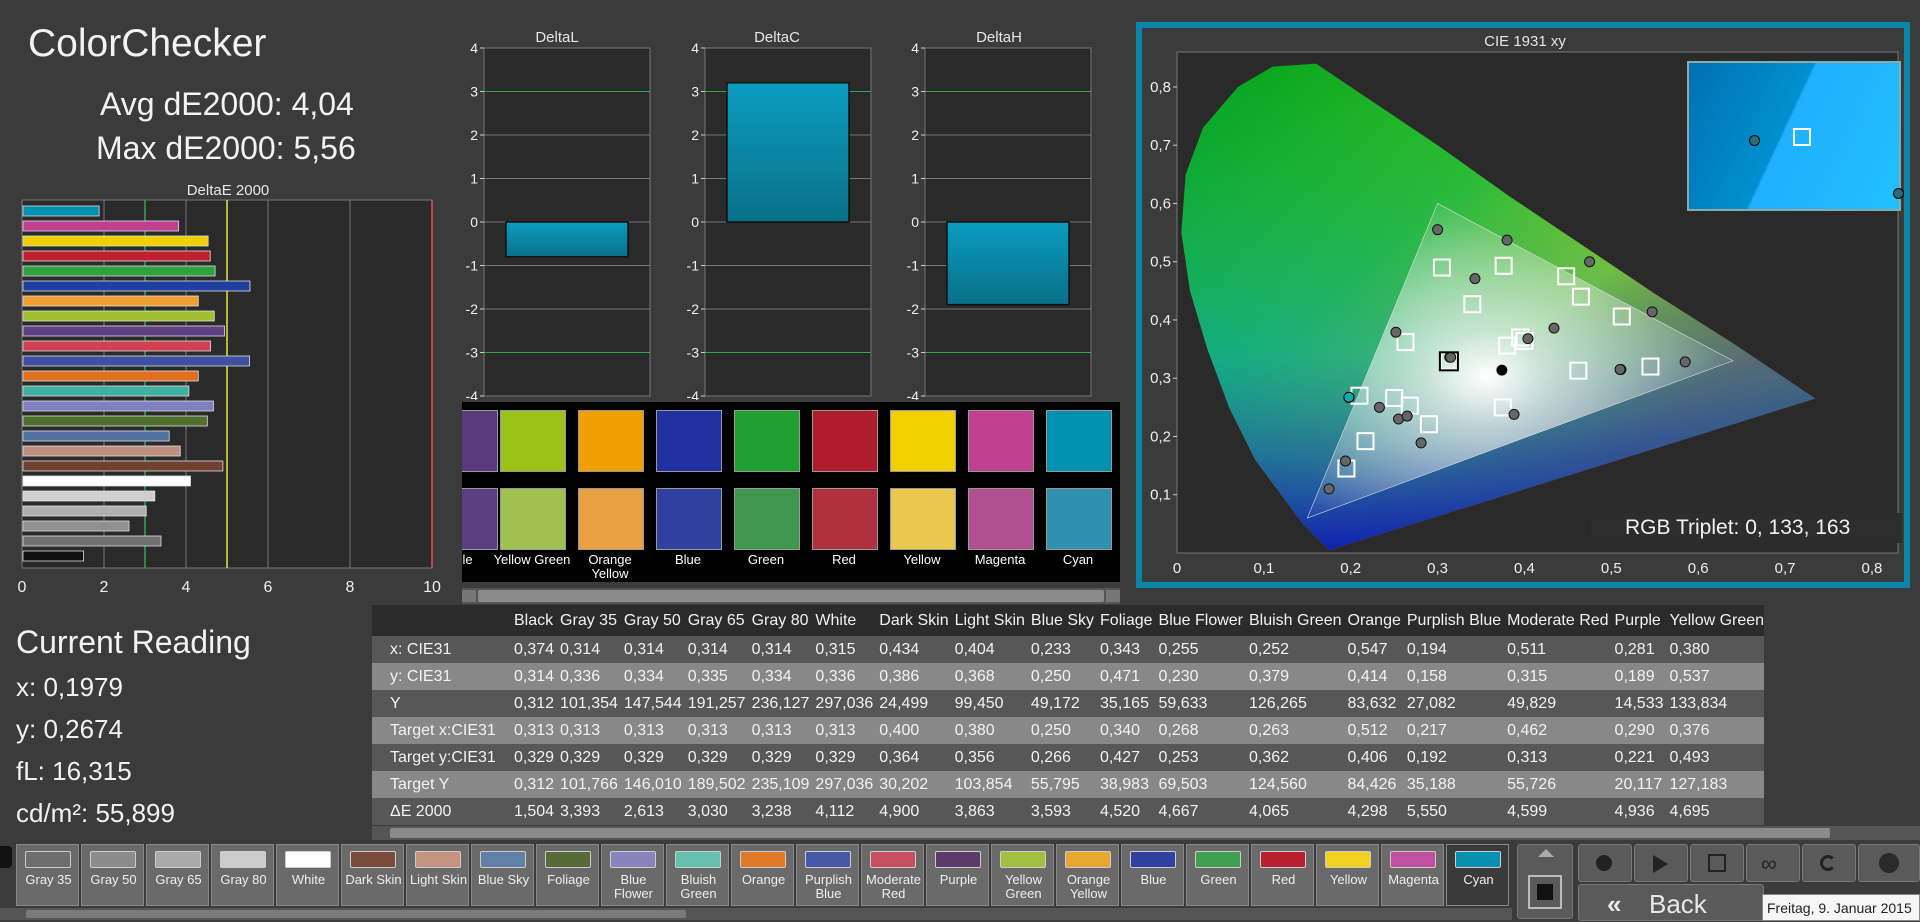 The height and width of the screenshot is (922, 1920). I want to click on table-cell: 0,314, so click(777, 649).